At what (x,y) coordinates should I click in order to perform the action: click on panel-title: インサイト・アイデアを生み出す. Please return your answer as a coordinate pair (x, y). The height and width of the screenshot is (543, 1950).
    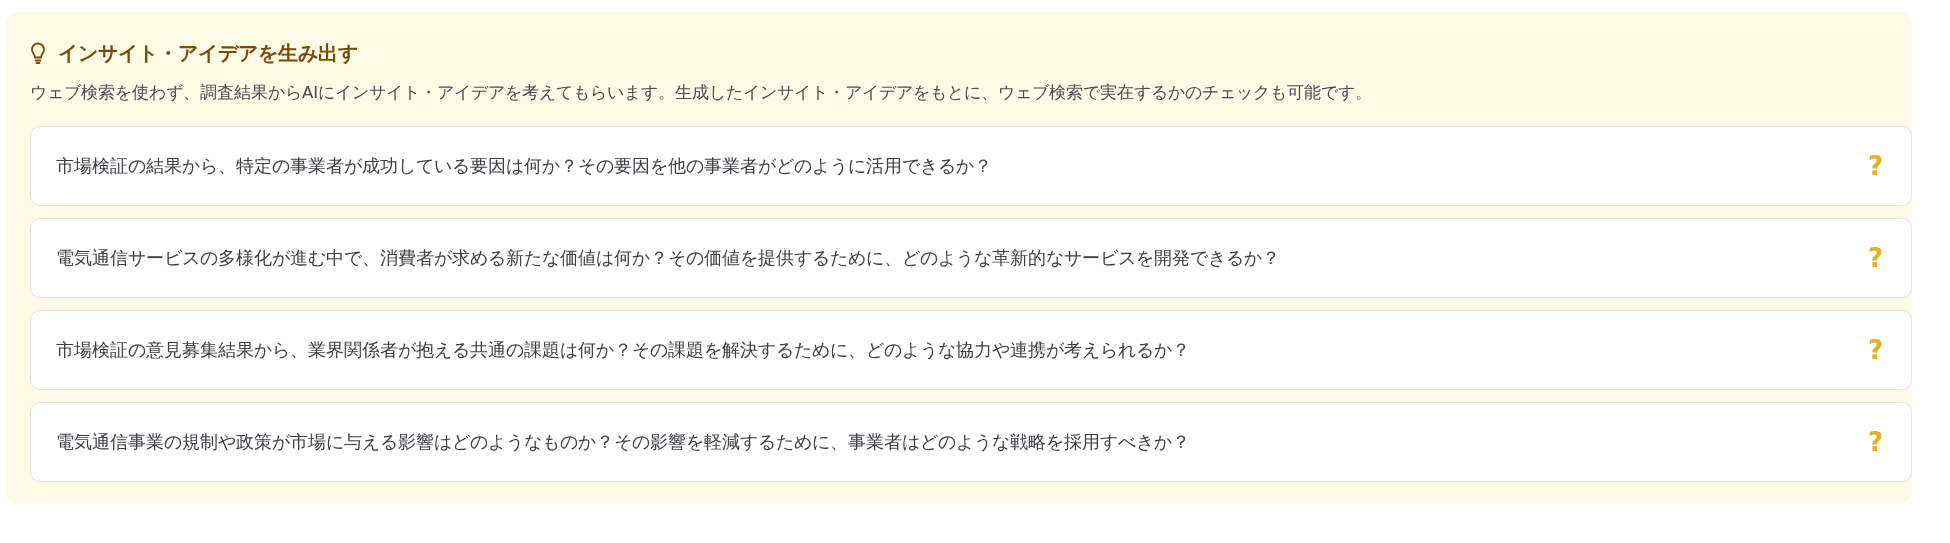
    Looking at the image, I should click on (208, 53).